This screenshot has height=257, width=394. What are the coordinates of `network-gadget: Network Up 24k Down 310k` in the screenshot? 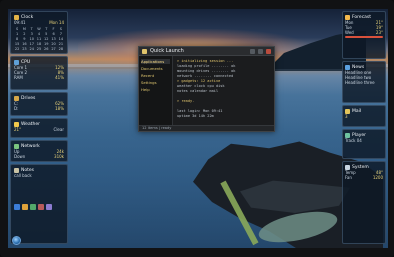 It's located at (39, 151).